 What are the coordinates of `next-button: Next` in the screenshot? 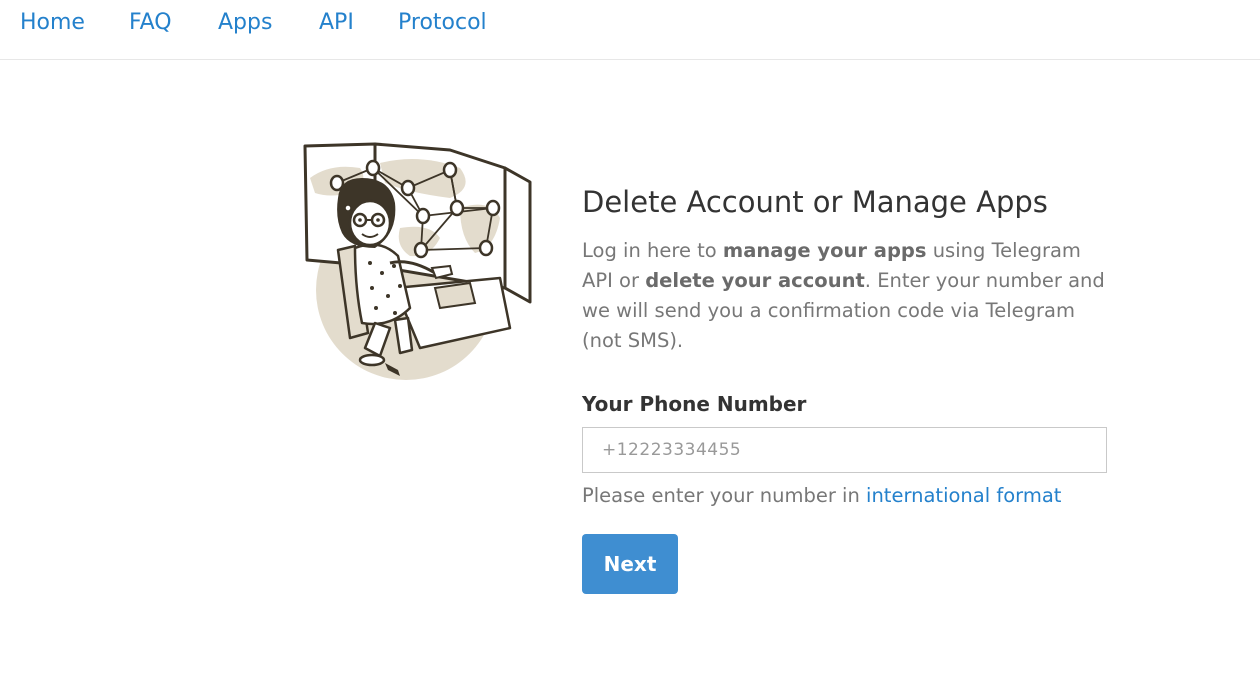 It's located at (630, 564).